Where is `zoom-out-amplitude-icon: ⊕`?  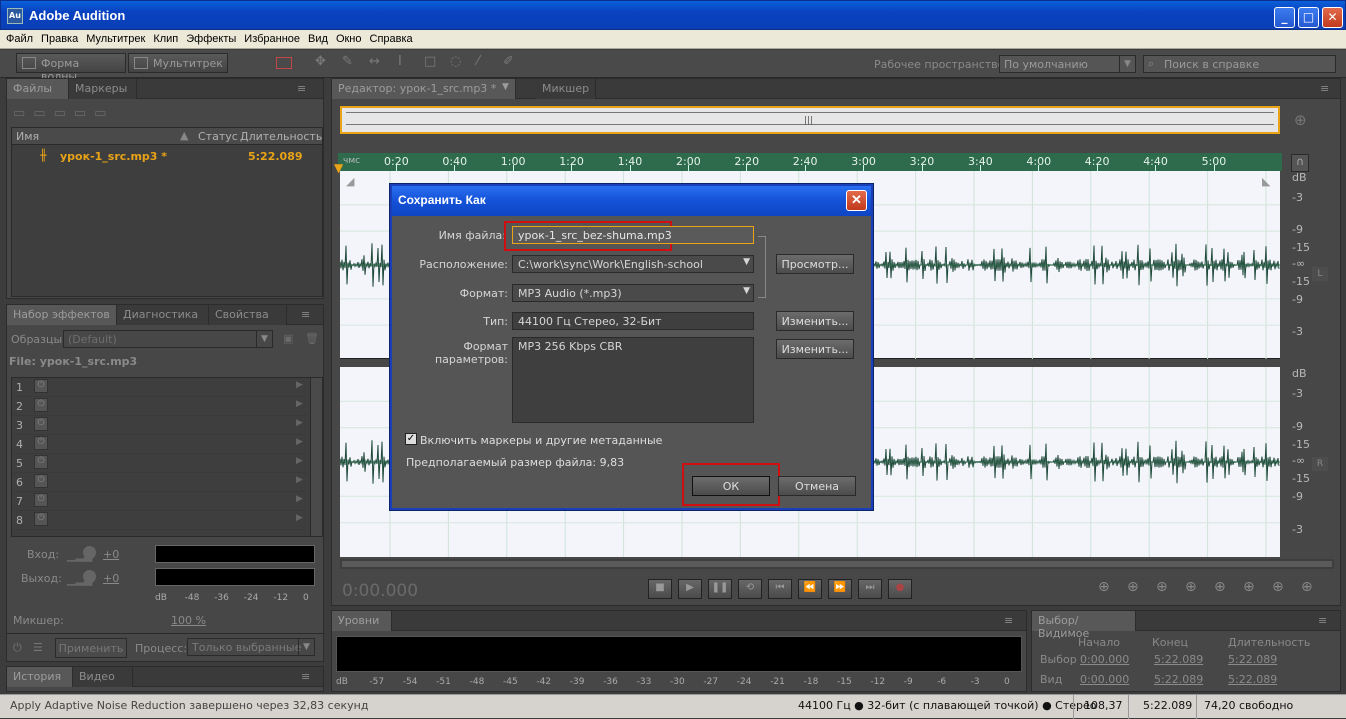 zoom-out-amplitude-icon: ⊕ is located at coordinates (1133, 587).